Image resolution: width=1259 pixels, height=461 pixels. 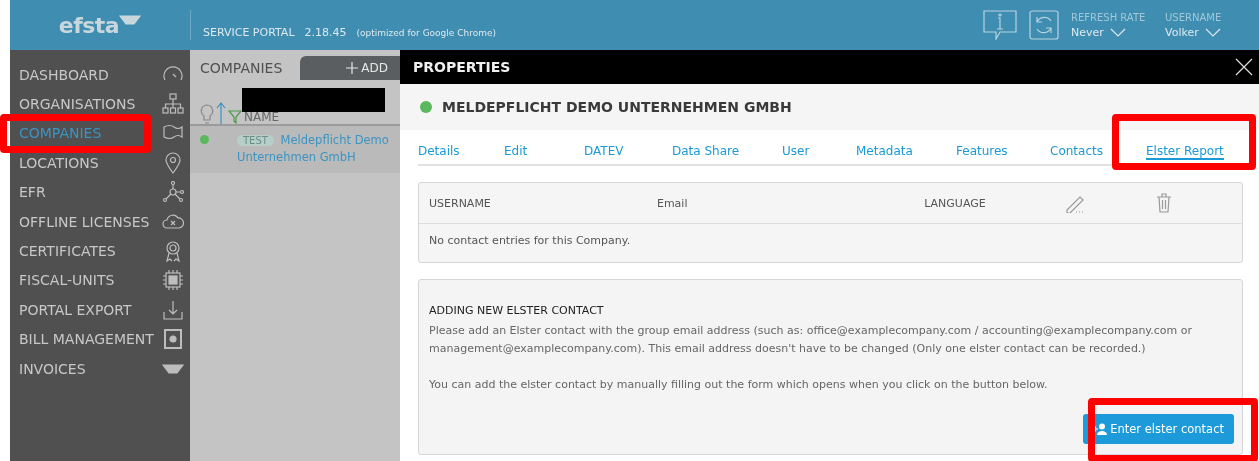 I want to click on refresh-rate-label: REFRESH RATE, so click(x=1109, y=17).